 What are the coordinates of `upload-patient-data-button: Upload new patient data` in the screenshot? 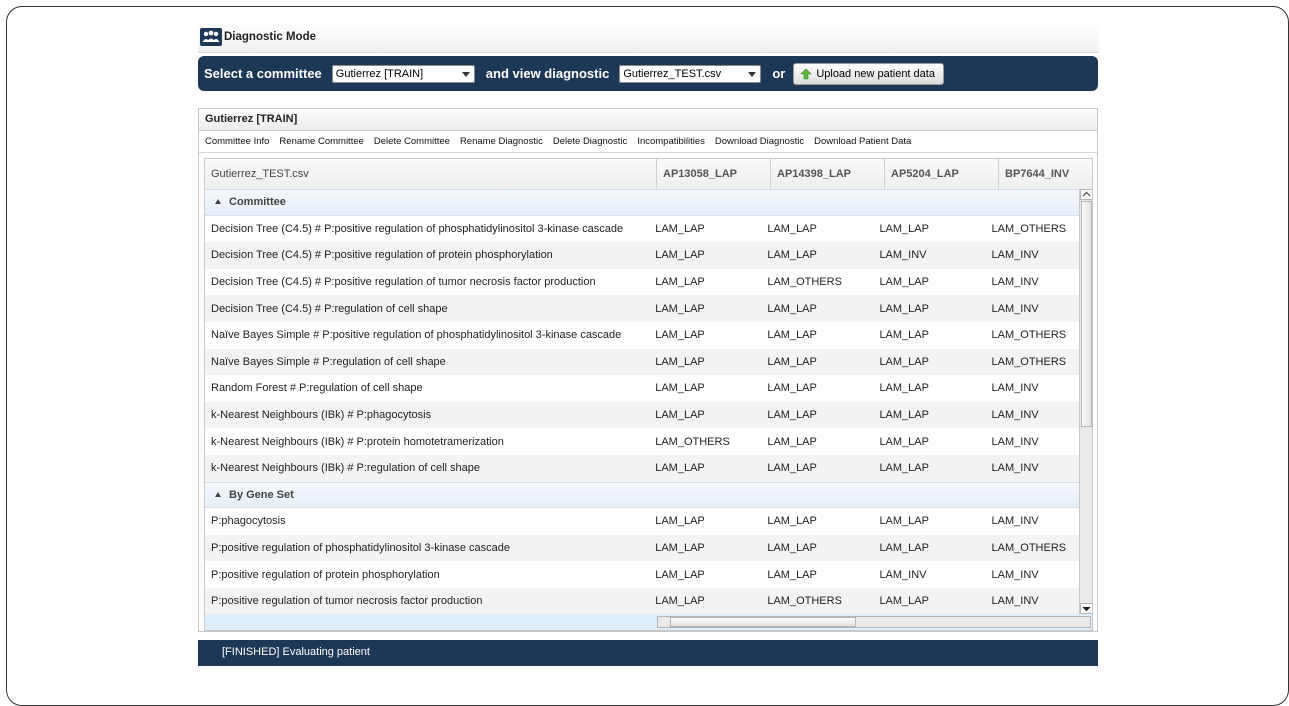 It's located at (868, 73).